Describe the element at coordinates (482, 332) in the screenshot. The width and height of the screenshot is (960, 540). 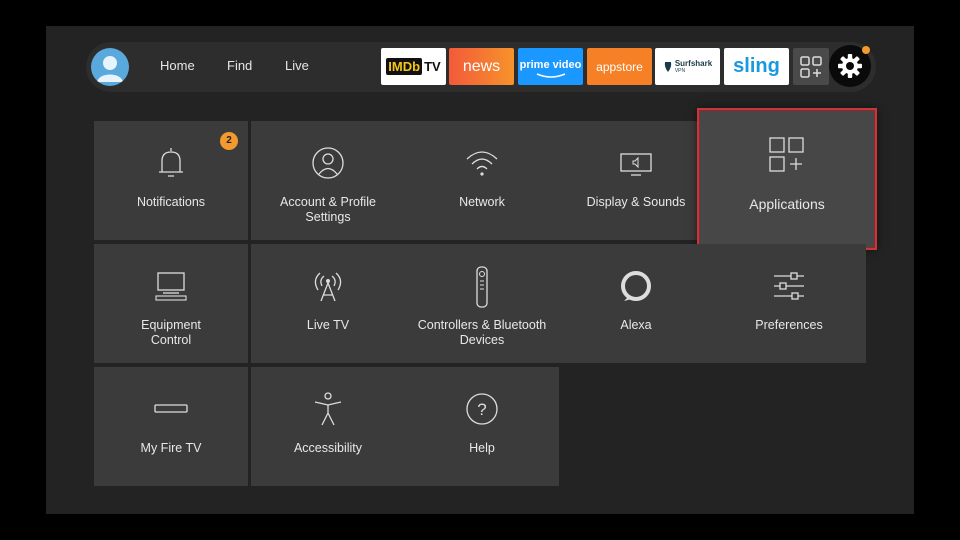
I see `tile-label: Controllers & Bluetooth Devices` at that location.